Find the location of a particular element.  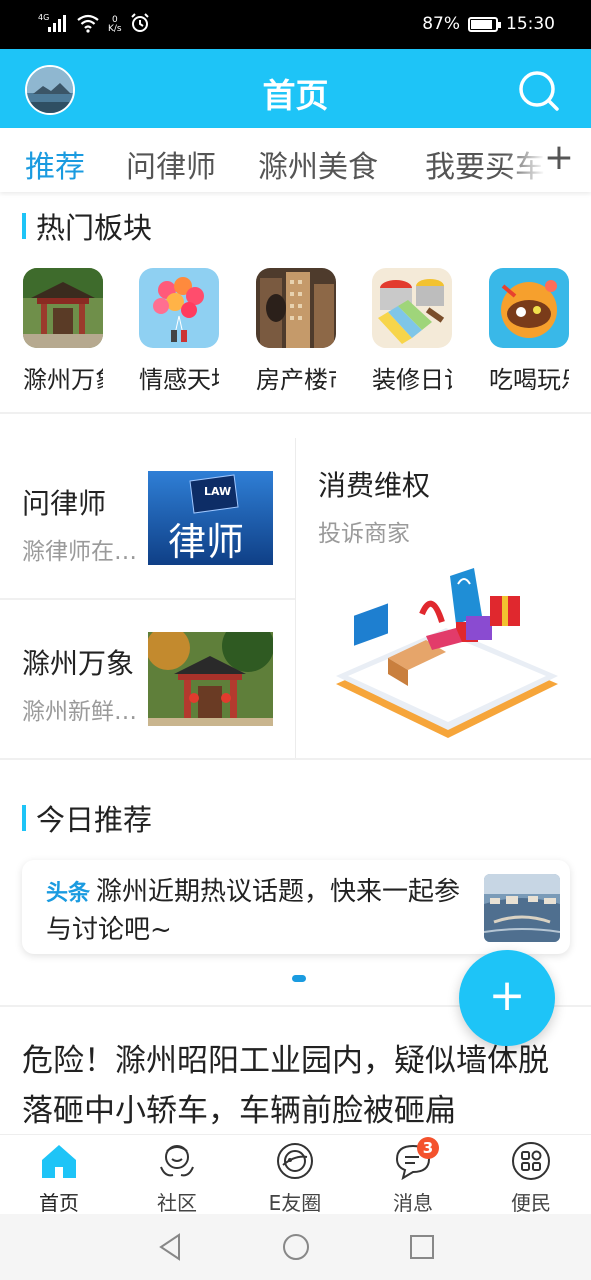

nav-label: 便民 is located at coordinates (531, 1203).